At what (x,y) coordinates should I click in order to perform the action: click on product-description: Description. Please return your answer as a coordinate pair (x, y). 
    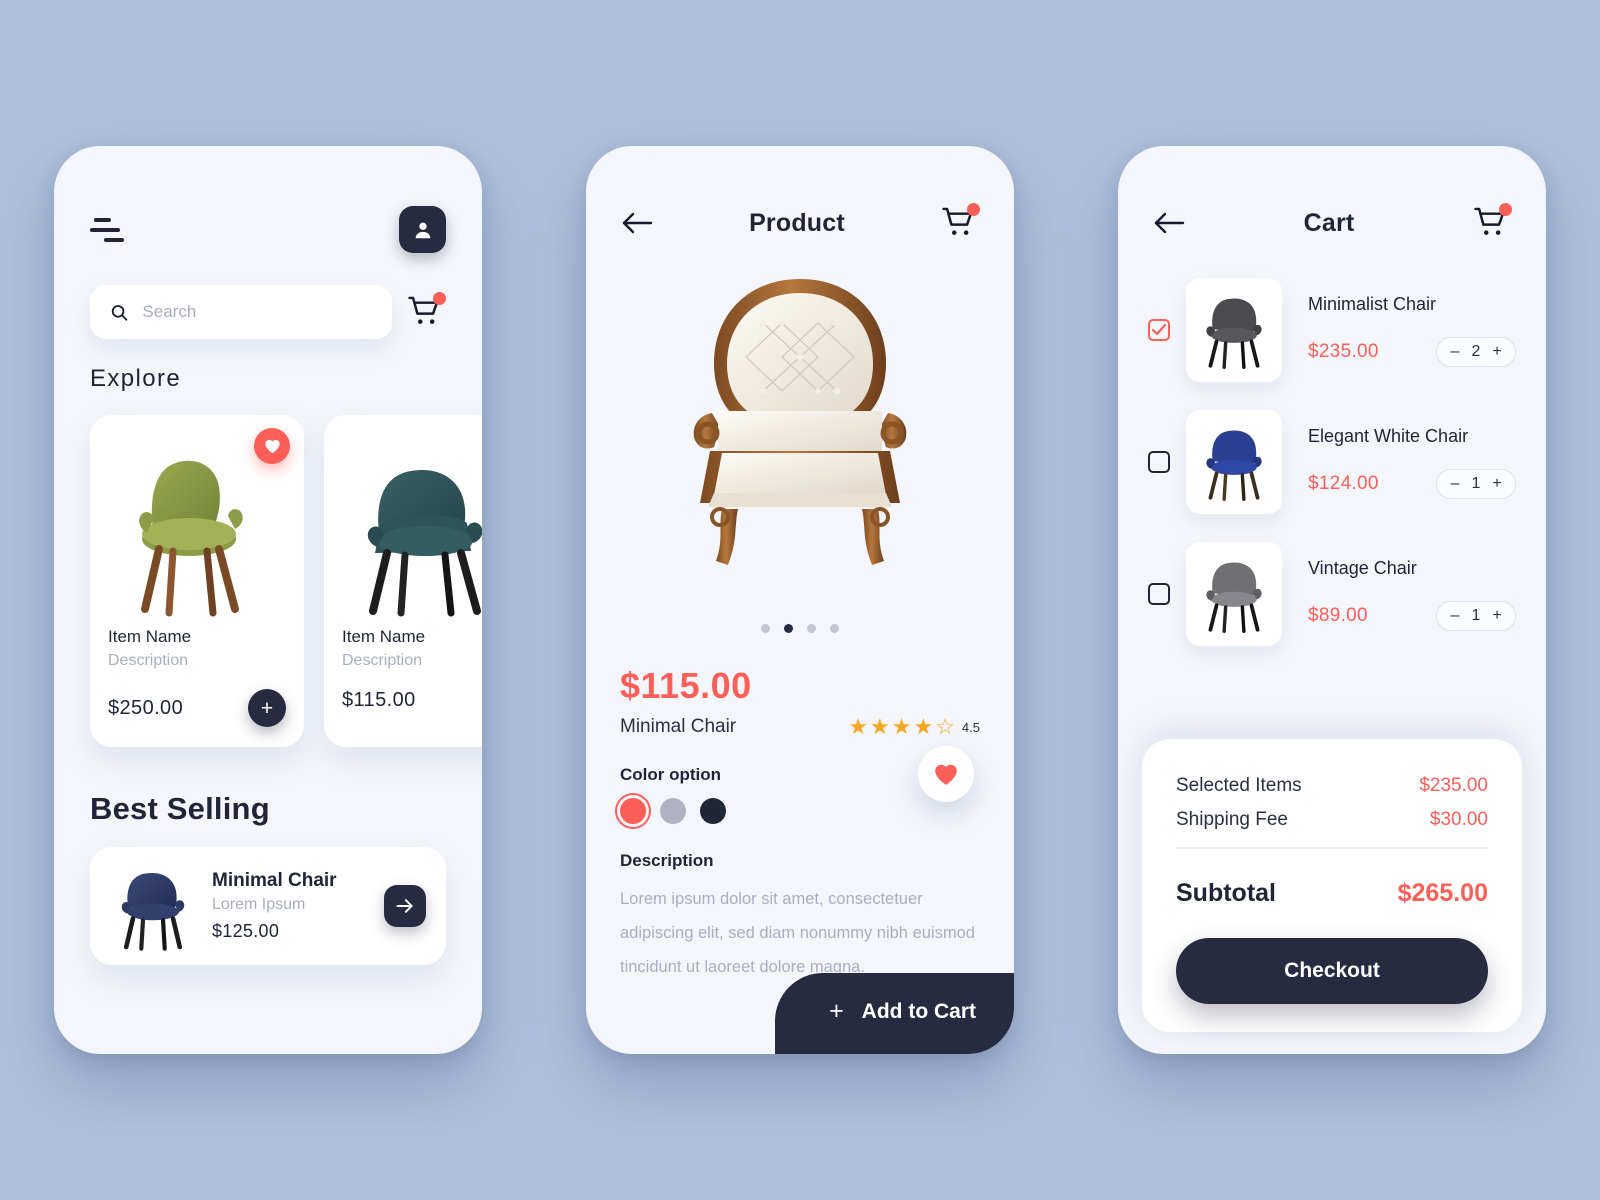
    Looking at the image, I should click on (382, 660).